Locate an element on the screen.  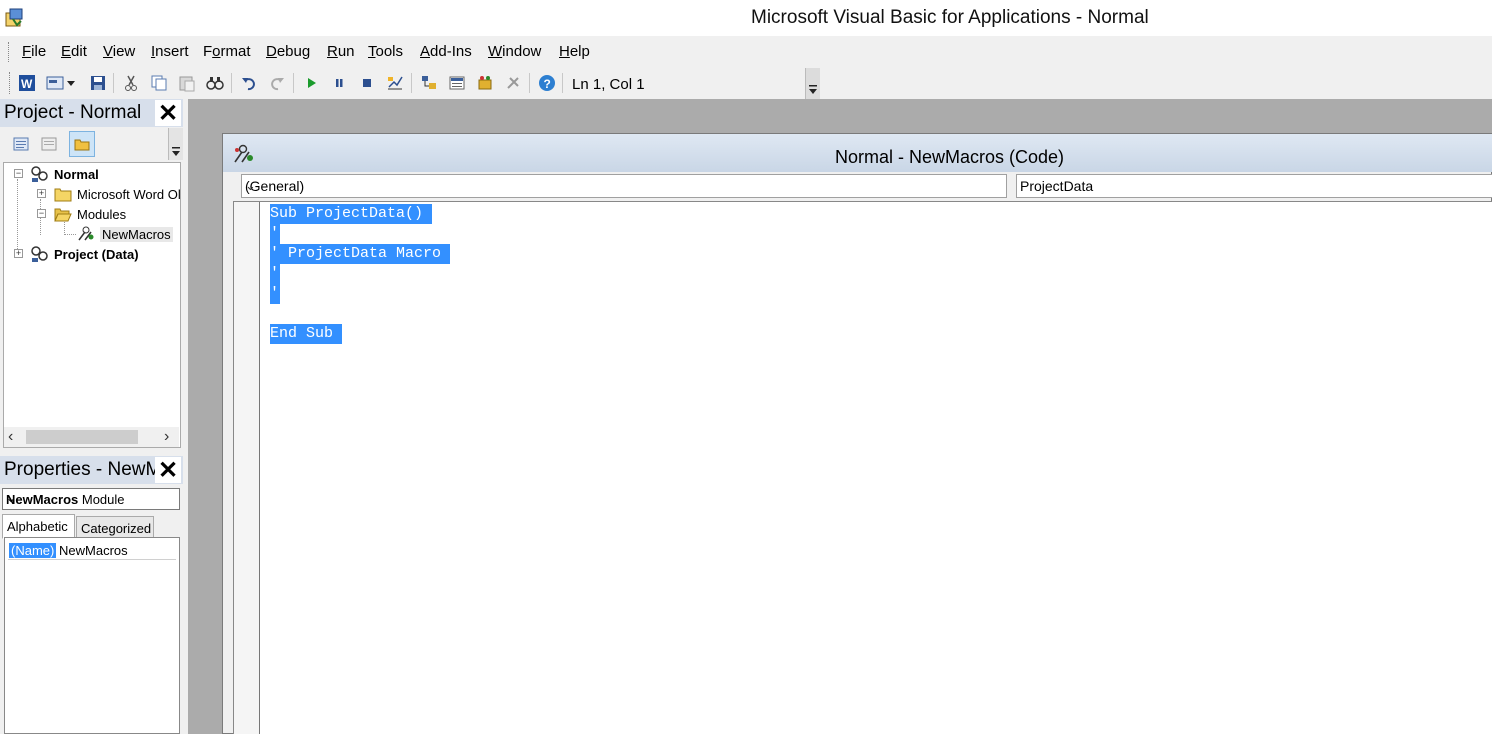
open-folder-icon is located at coordinates (63, 214).